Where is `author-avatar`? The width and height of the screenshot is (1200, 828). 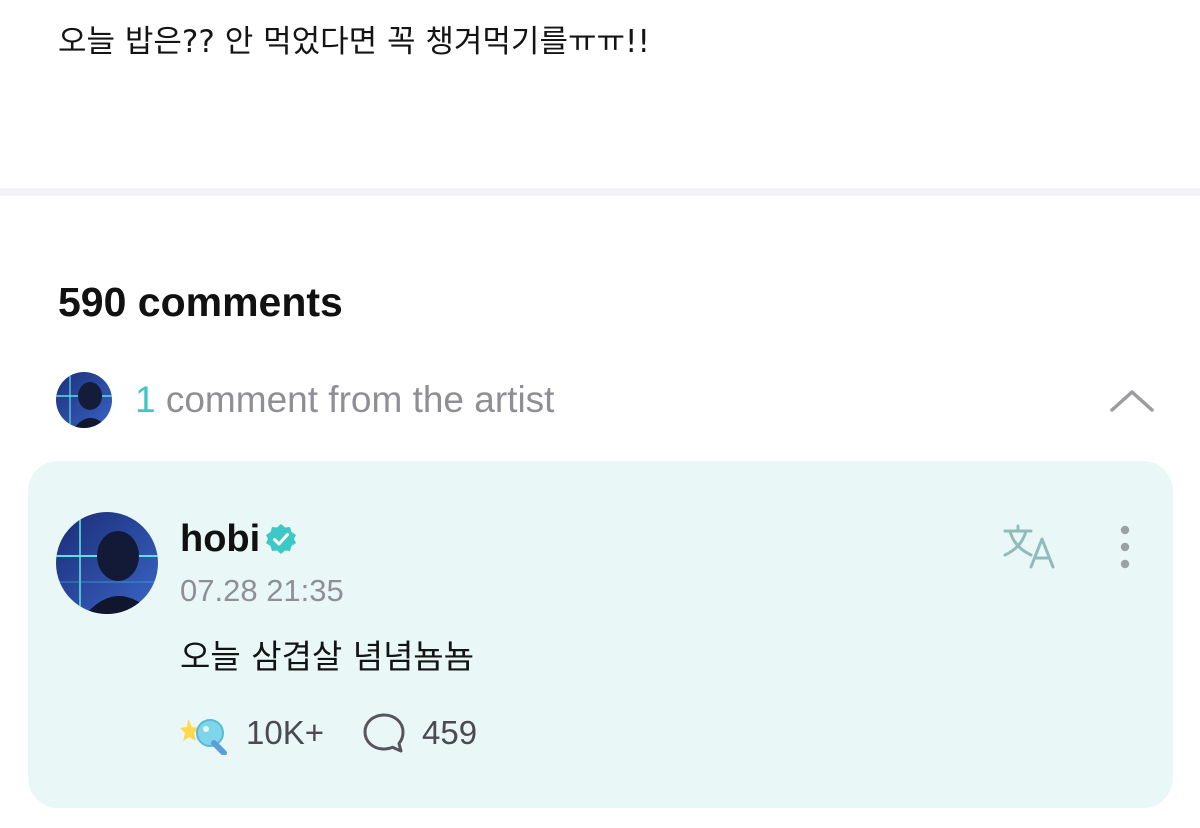 author-avatar is located at coordinates (107, 563).